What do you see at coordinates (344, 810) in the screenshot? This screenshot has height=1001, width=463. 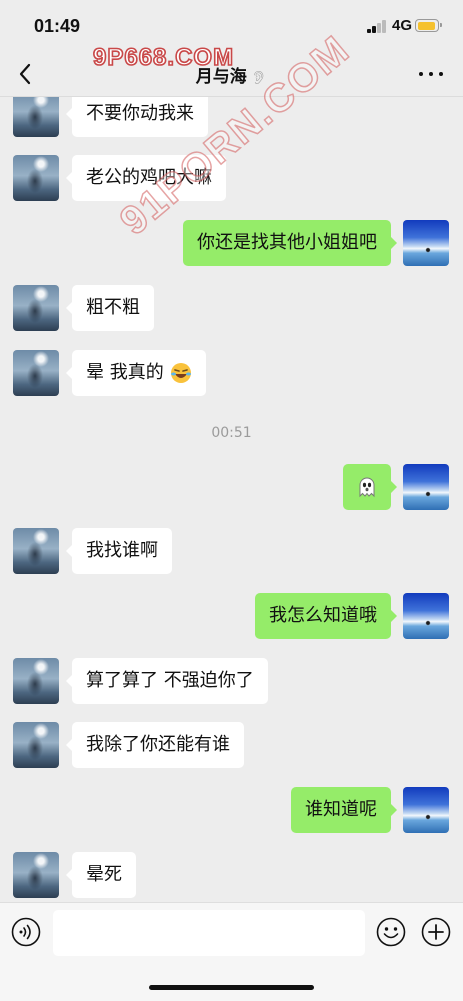 I see `message-bubble: 谁知道呢` at bounding box center [344, 810].